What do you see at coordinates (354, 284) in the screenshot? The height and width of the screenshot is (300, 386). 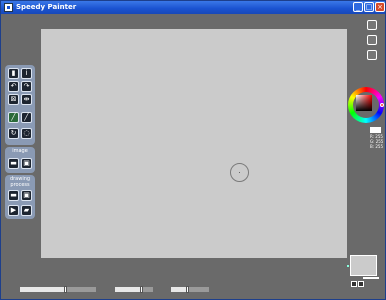 I see `zoom-out-icon` at bounding box center [354, 284].